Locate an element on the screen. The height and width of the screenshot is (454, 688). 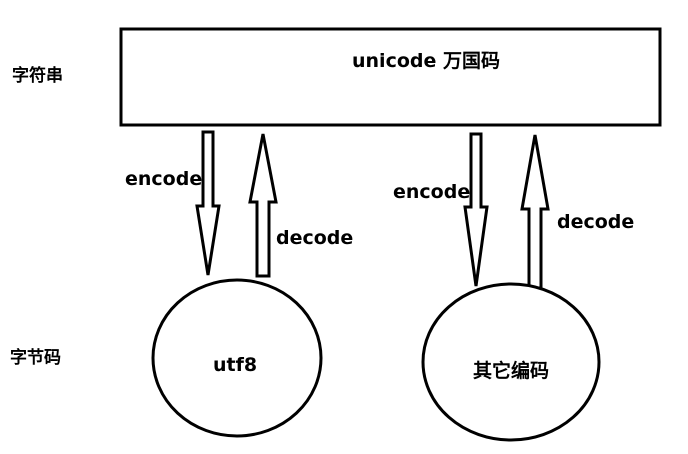
other-encoding-node-label: 其它编码 is located at coordinates (511, 371).